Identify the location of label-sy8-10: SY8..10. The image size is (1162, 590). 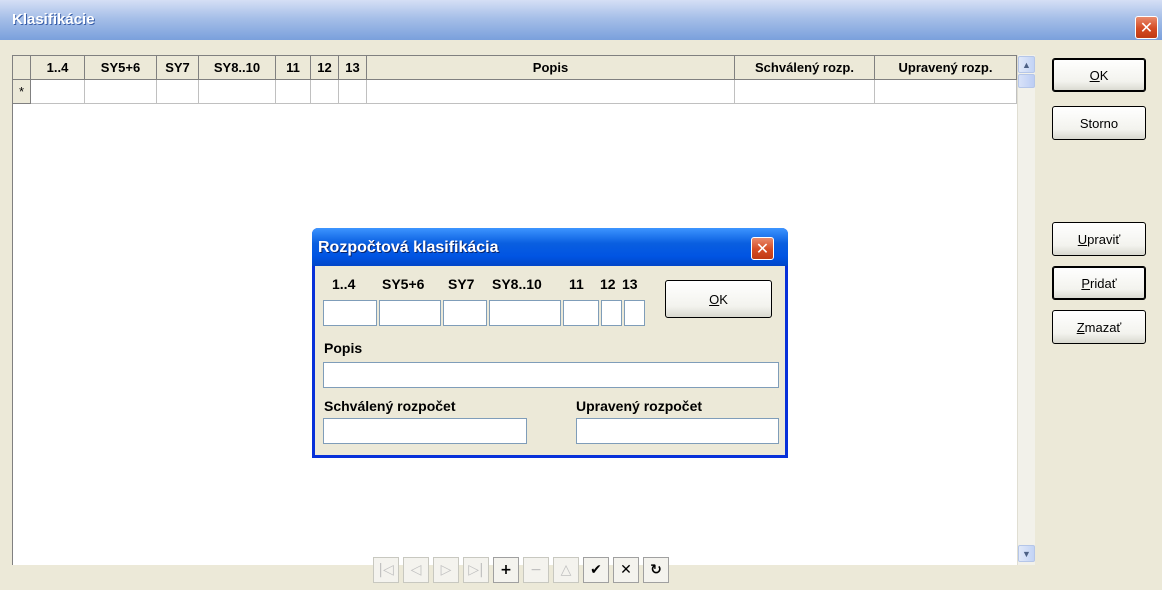
(517, 284).